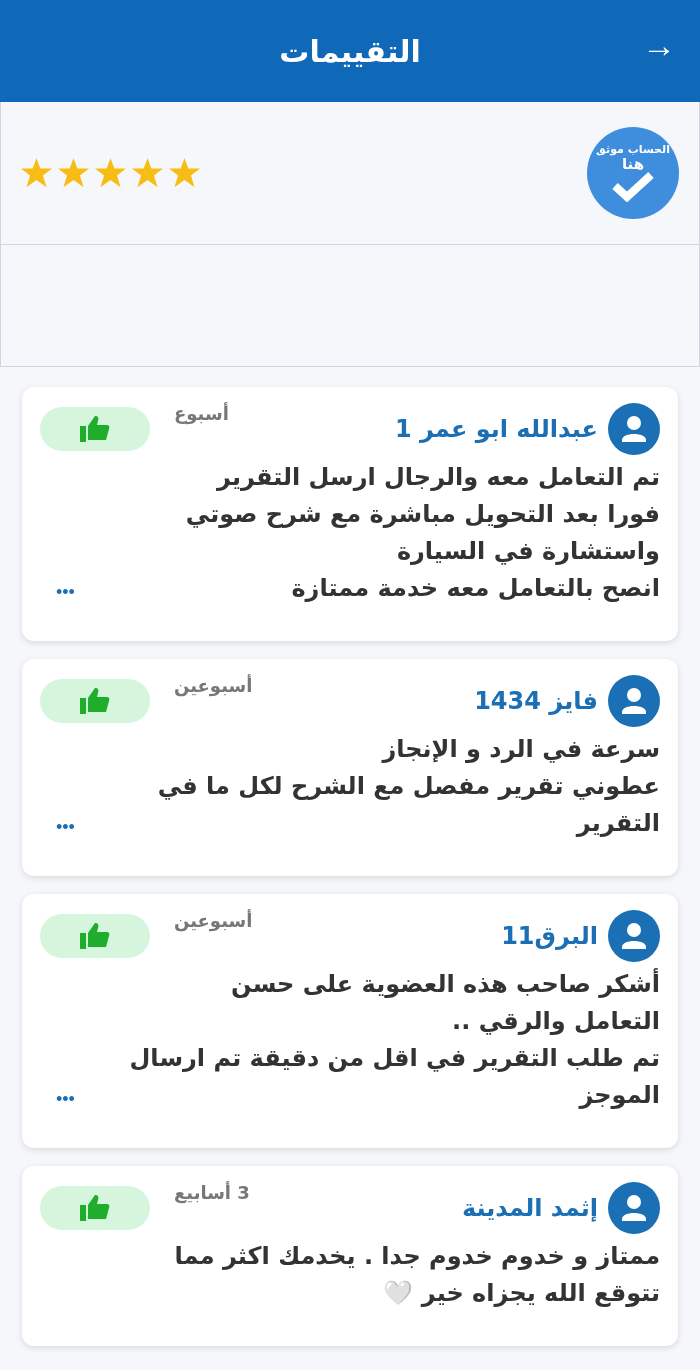 Image resolution: width=700 pixels, height=1370 pixels. What do you see at coordinates (536, 701) in the screenshot?
I see `reviewer-name: فايز 1434` at bounding box center [536, 701].